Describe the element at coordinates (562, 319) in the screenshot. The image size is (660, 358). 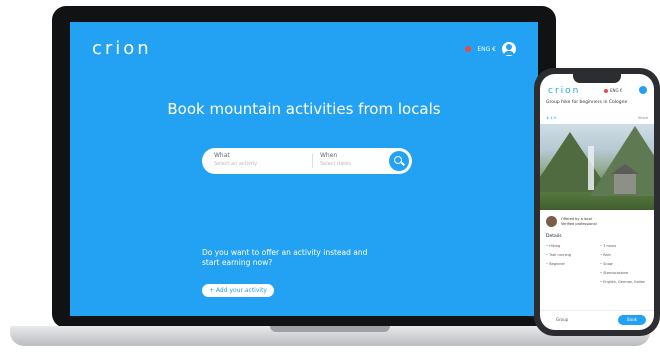
I see `group-label: Group` at that location.